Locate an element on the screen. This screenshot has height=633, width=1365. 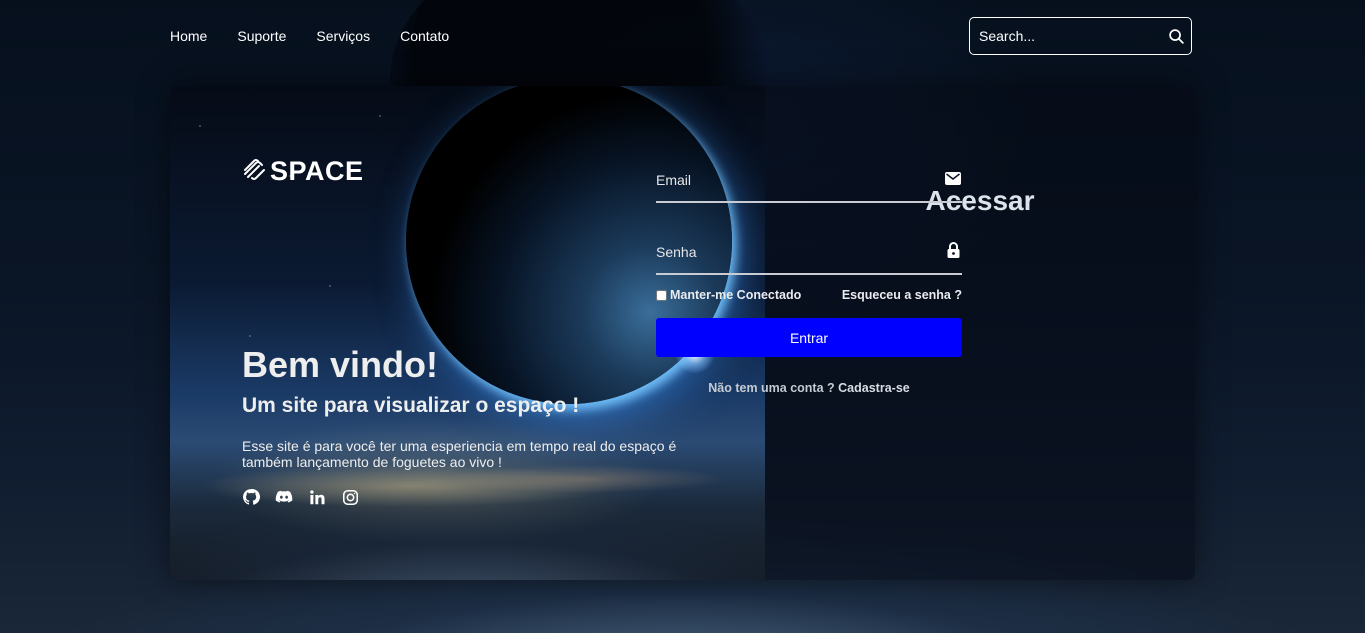
brand-logo: SPACE is located at coordinates (303, 171).